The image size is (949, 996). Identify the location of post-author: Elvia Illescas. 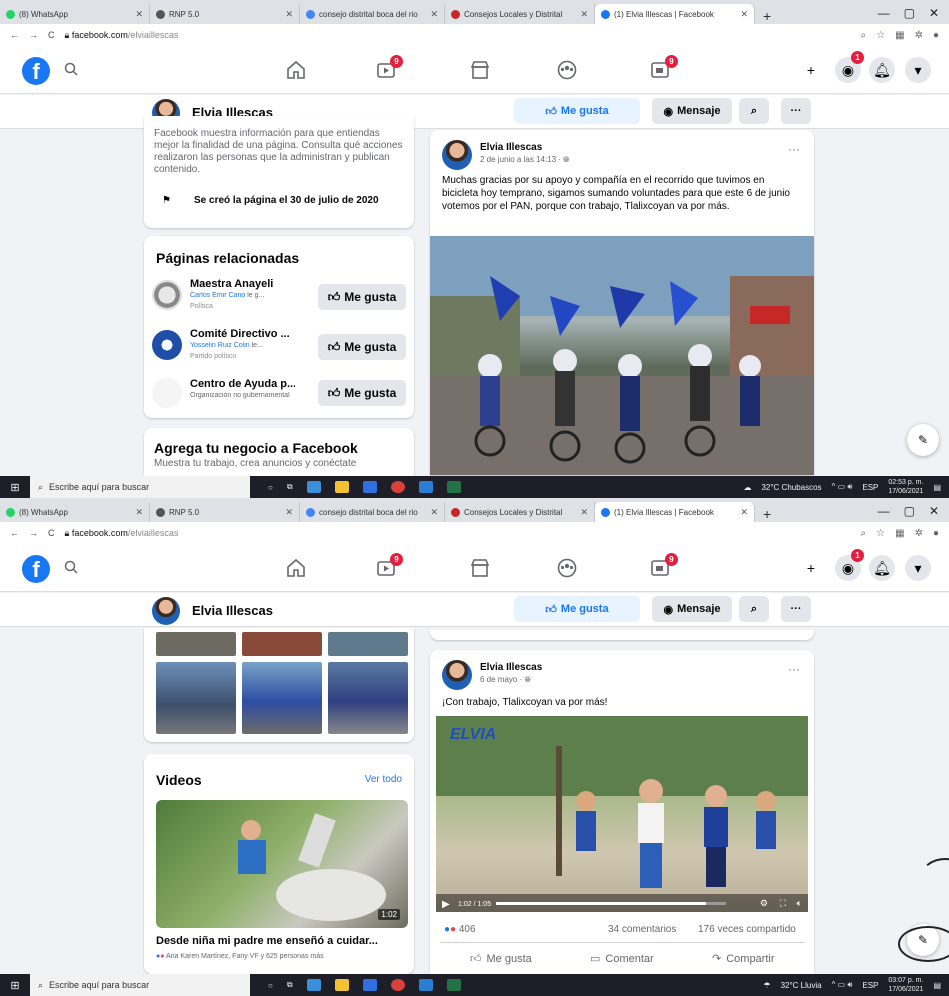
(511, 147).